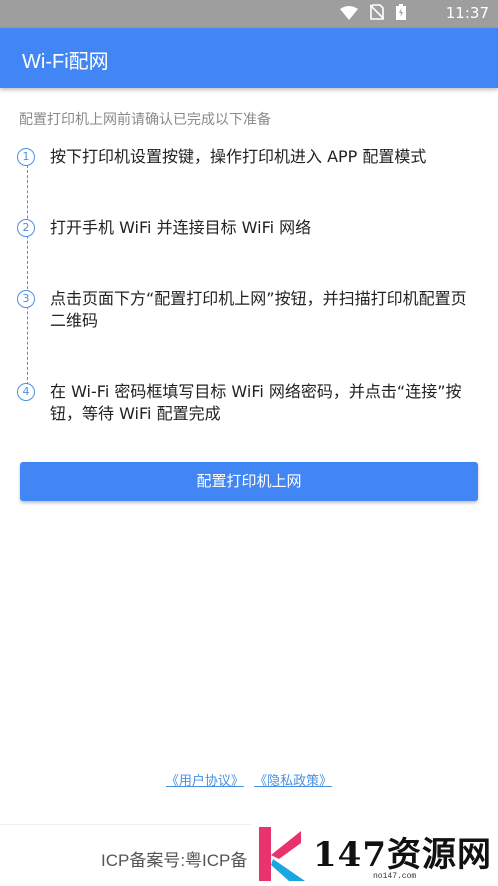  I want to click on status-icons, so click(373, 14).